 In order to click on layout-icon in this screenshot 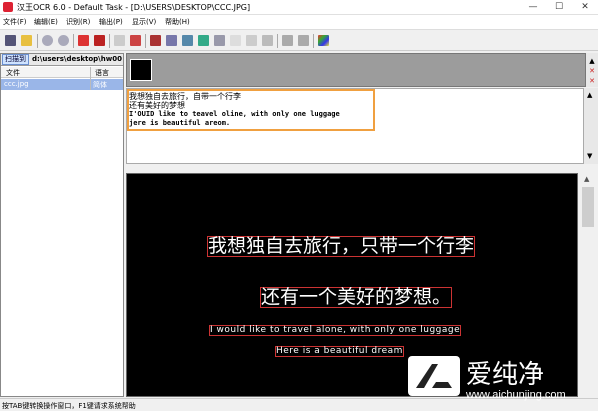, I will do `click(155, 40)`.